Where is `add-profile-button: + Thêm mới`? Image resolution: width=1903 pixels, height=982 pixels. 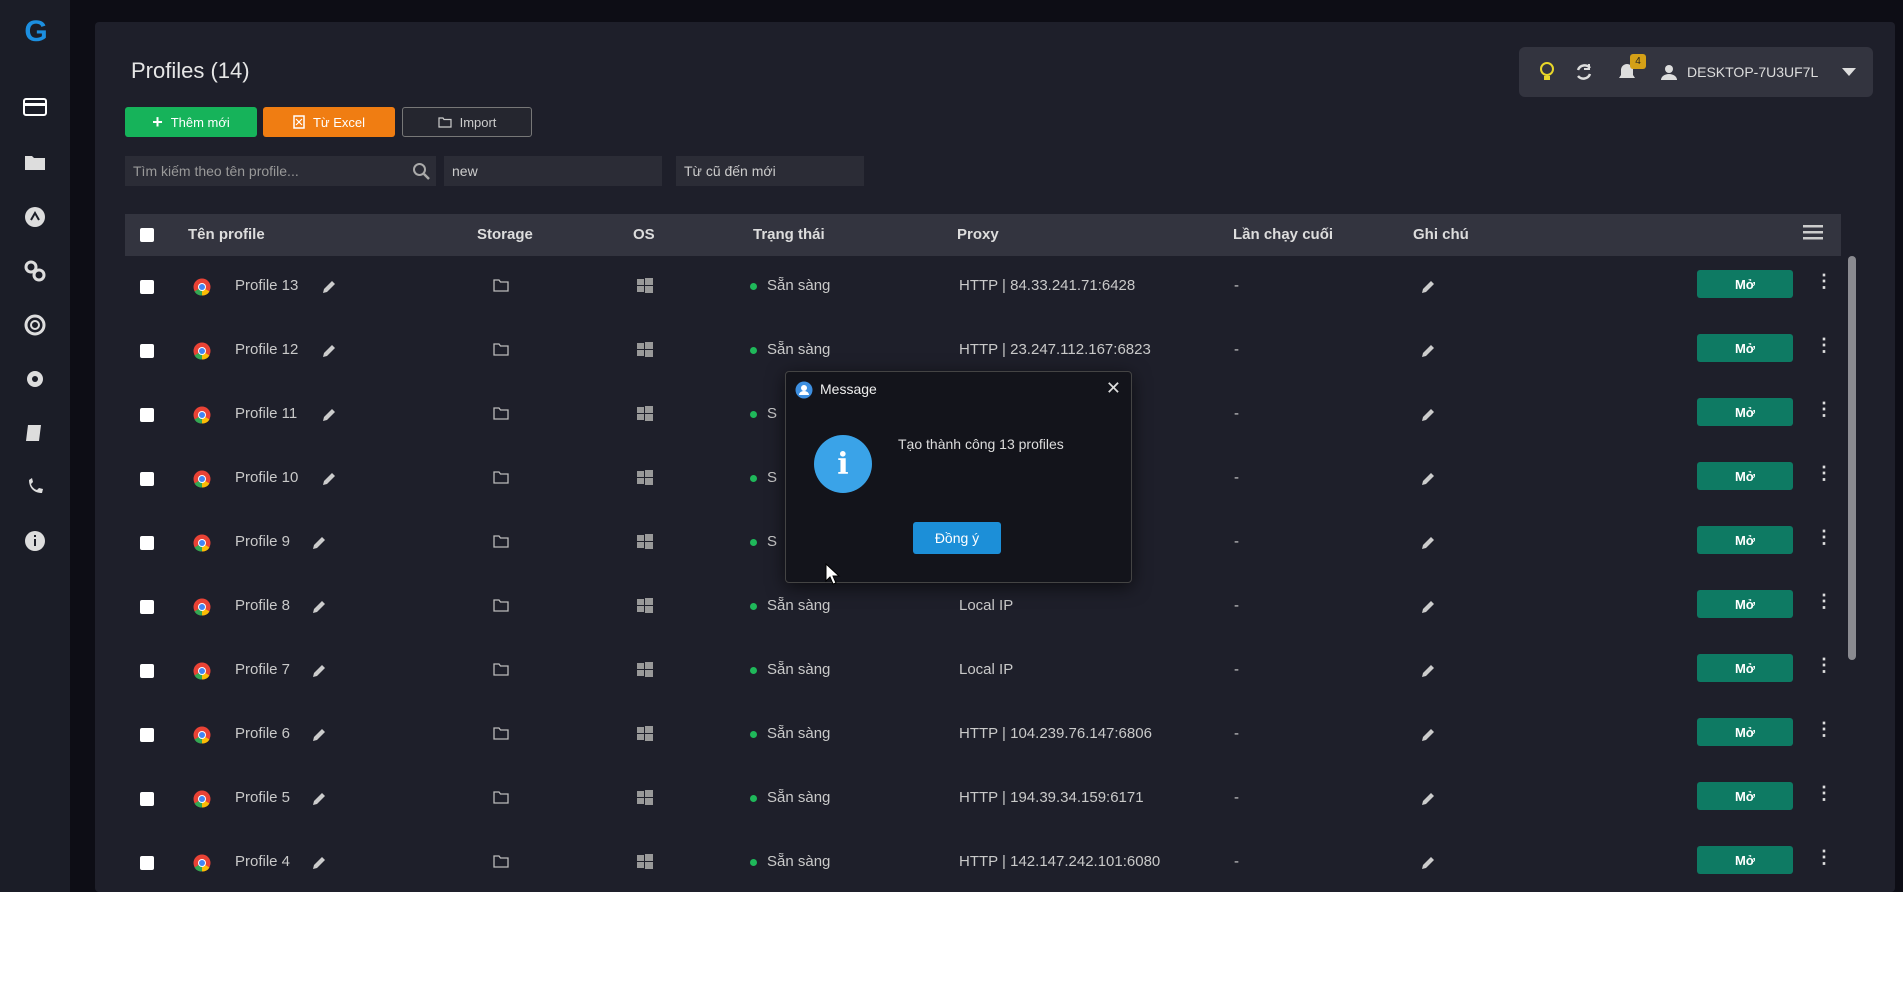
add-profile-button: + Thêm mới is located at coordinates (191, 122).